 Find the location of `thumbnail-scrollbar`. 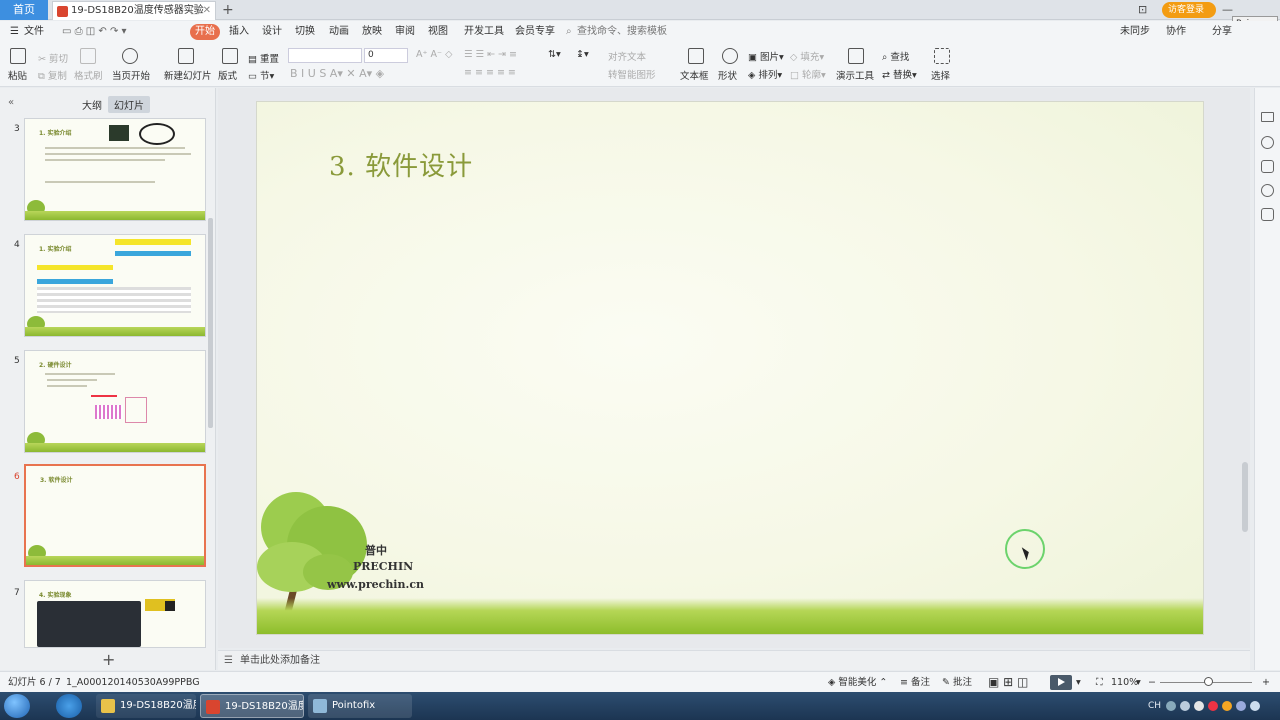

thumbnail-scrollbar is located at coordinates (210, 323).